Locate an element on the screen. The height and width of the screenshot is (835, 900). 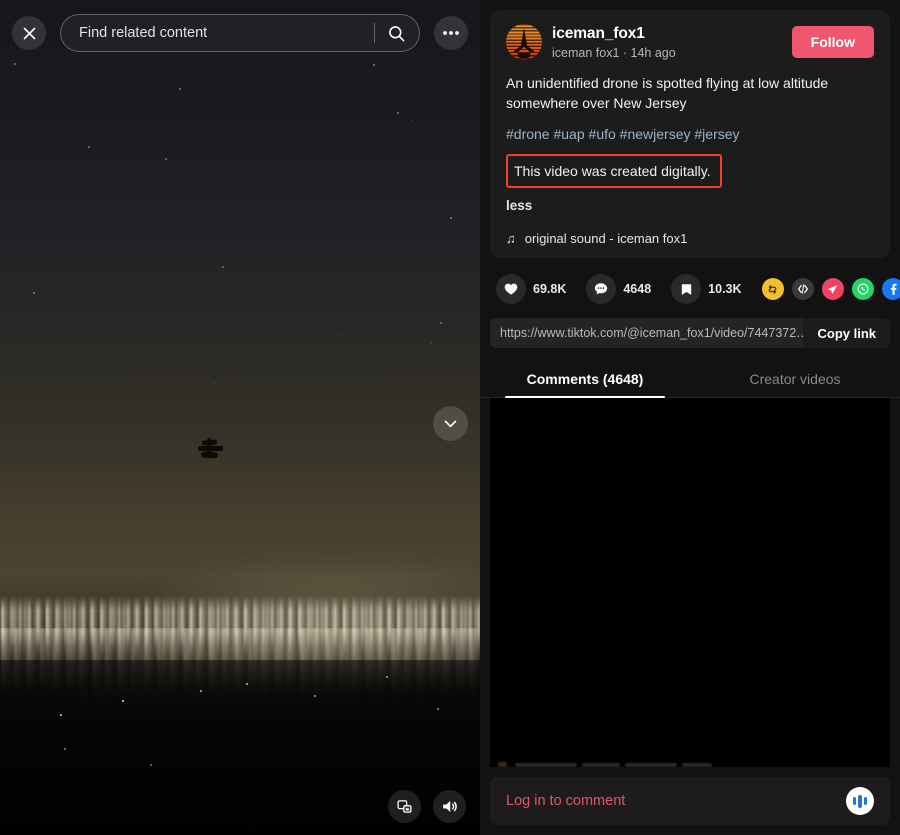
author-row: iceman_fox1 iceman fox1 · 14h ago Follow is located at coordinates (690, 42).